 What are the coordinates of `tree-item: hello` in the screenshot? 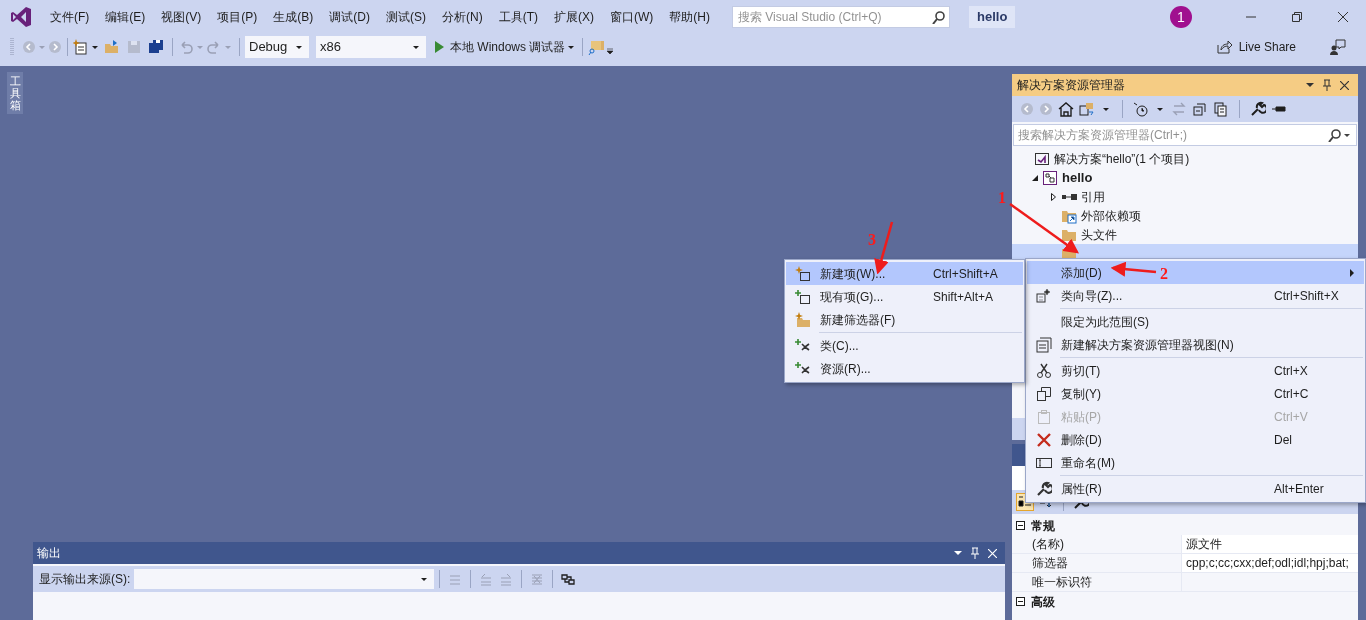 It's located at (1185, 177).